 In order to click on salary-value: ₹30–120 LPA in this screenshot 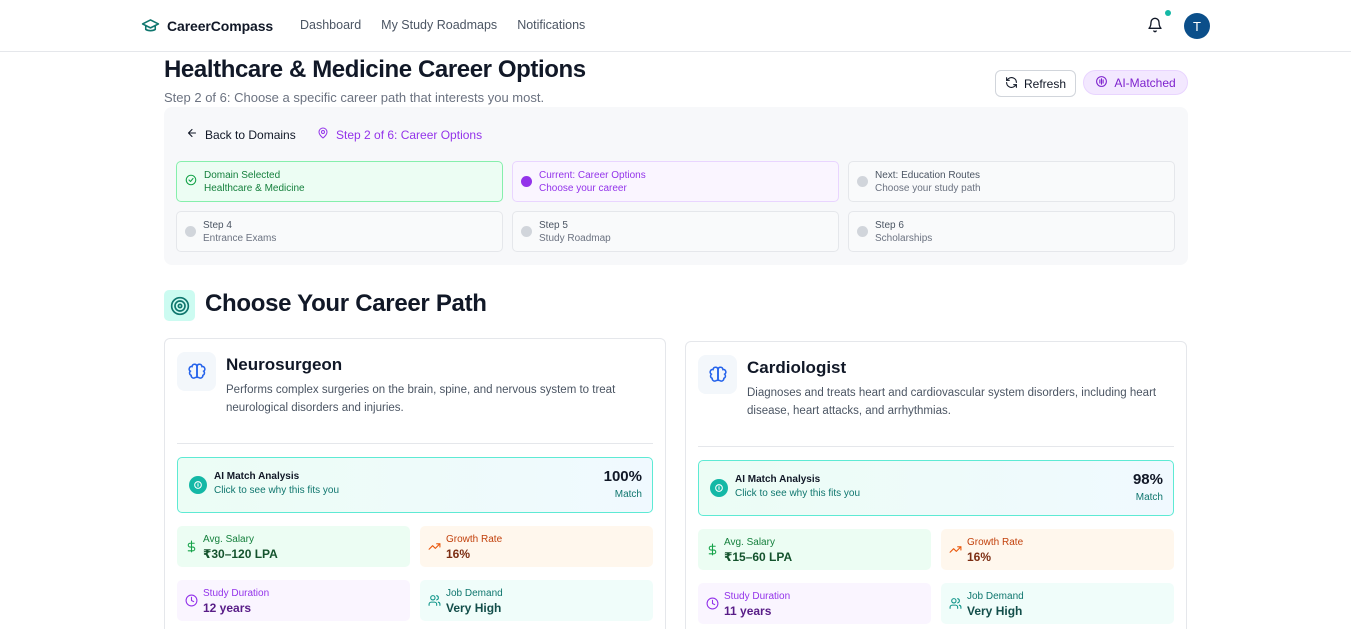, I will do `click(240, 554)`.